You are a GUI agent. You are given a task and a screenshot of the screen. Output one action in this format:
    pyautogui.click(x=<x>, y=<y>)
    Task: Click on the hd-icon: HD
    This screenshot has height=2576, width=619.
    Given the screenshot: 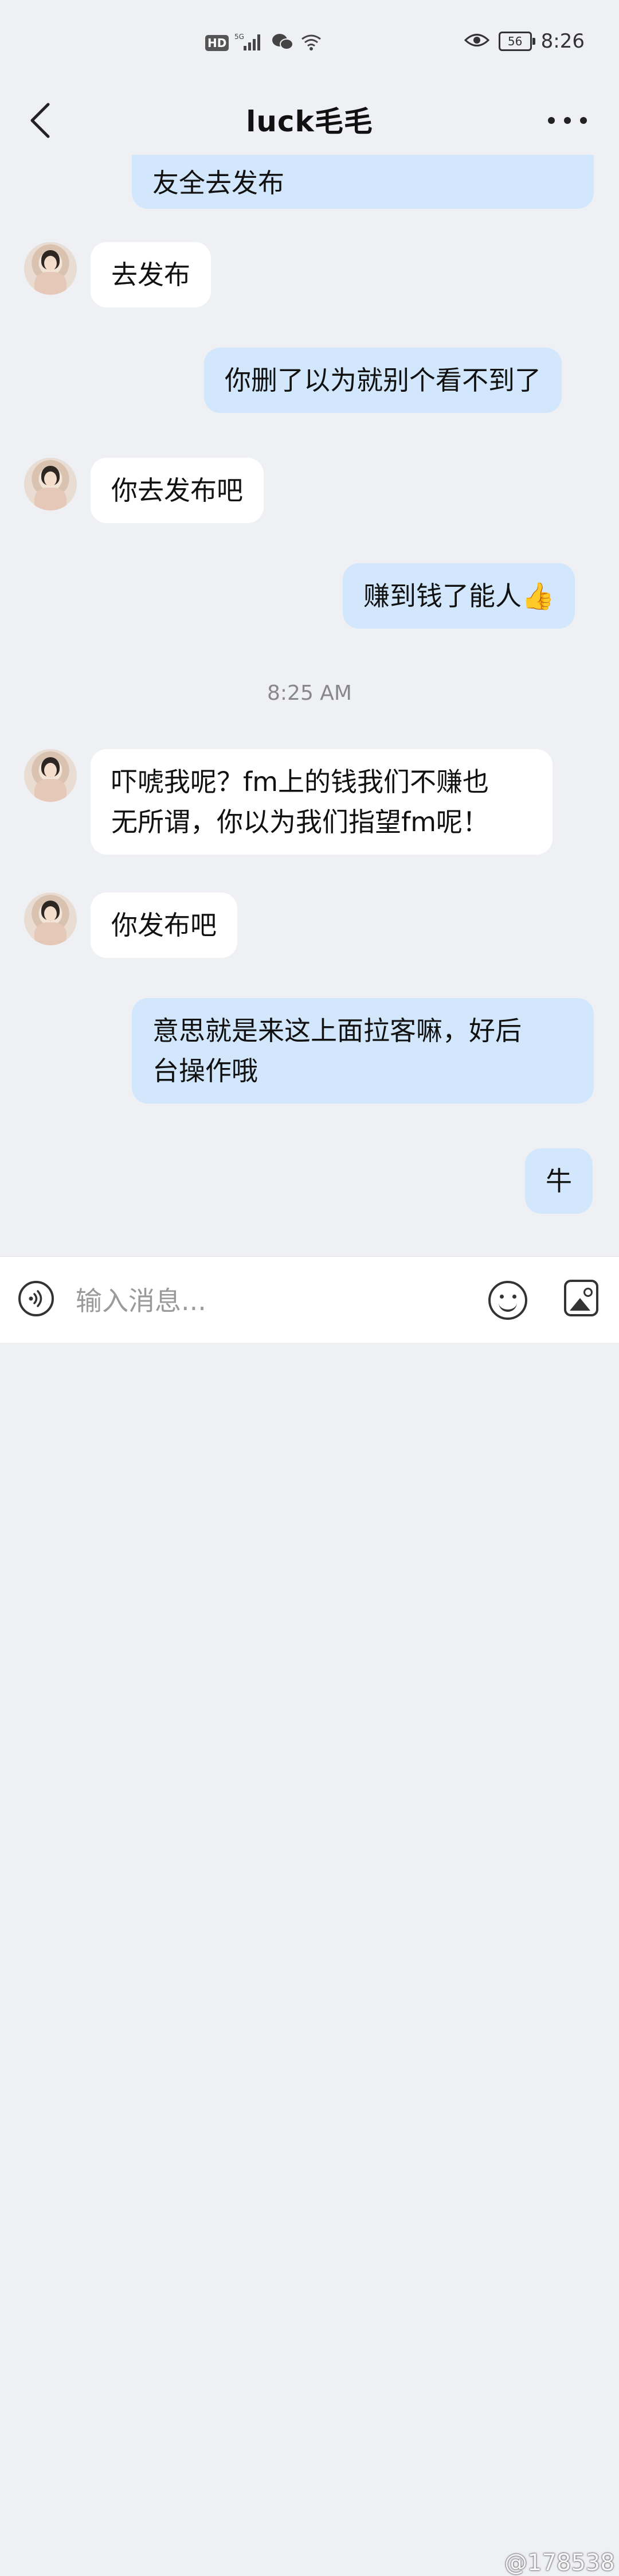 What is the action you would take?
    pyautogui.click(x=217, y=43)
    